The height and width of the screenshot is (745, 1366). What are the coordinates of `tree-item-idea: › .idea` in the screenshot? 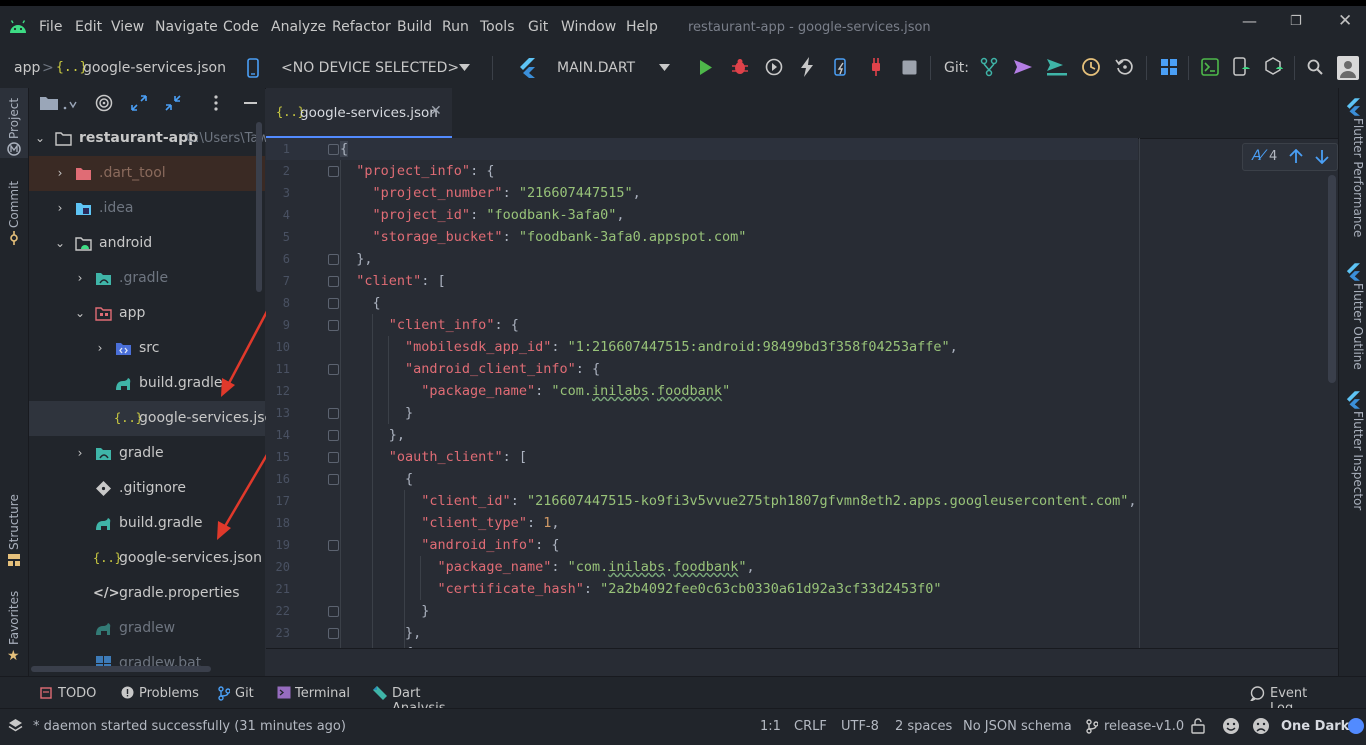 It's located at (147, 208).